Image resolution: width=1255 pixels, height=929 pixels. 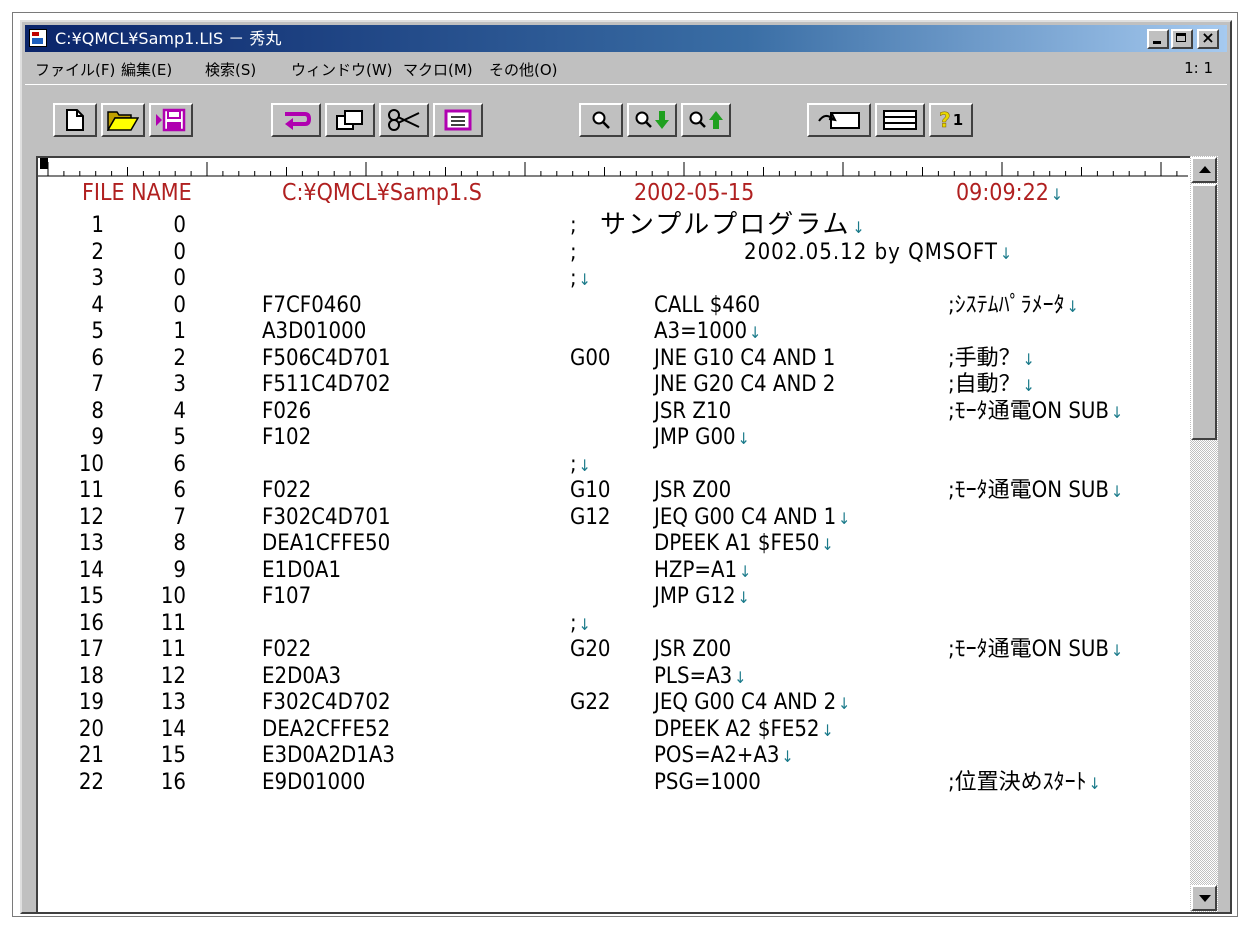 What do you see at coordinates (744, 729) in the screenshot?
I see `source-code: DPEEK A2 $FE52 ↓` at bounding box center [744, 729].